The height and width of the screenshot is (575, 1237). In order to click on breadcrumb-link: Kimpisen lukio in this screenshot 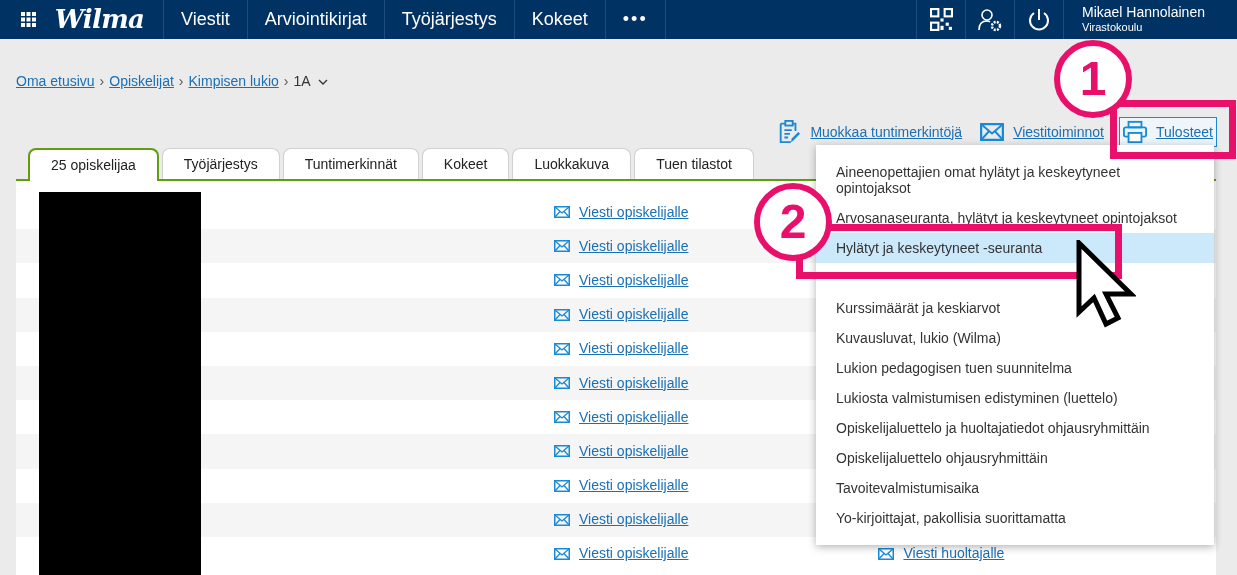, I will do `click(233, 81)`.